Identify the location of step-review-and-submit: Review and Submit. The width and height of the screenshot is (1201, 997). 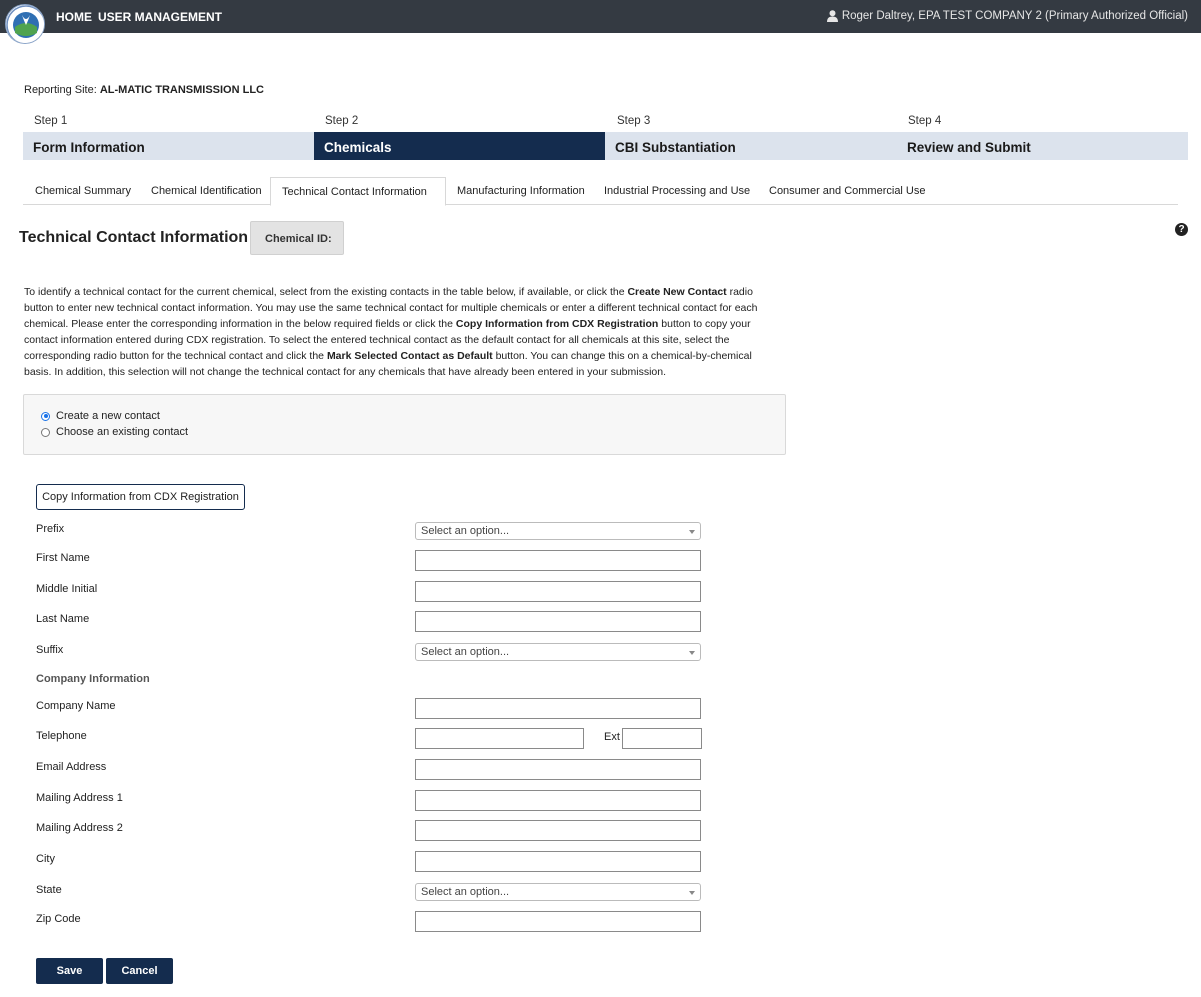
(1042, 146).